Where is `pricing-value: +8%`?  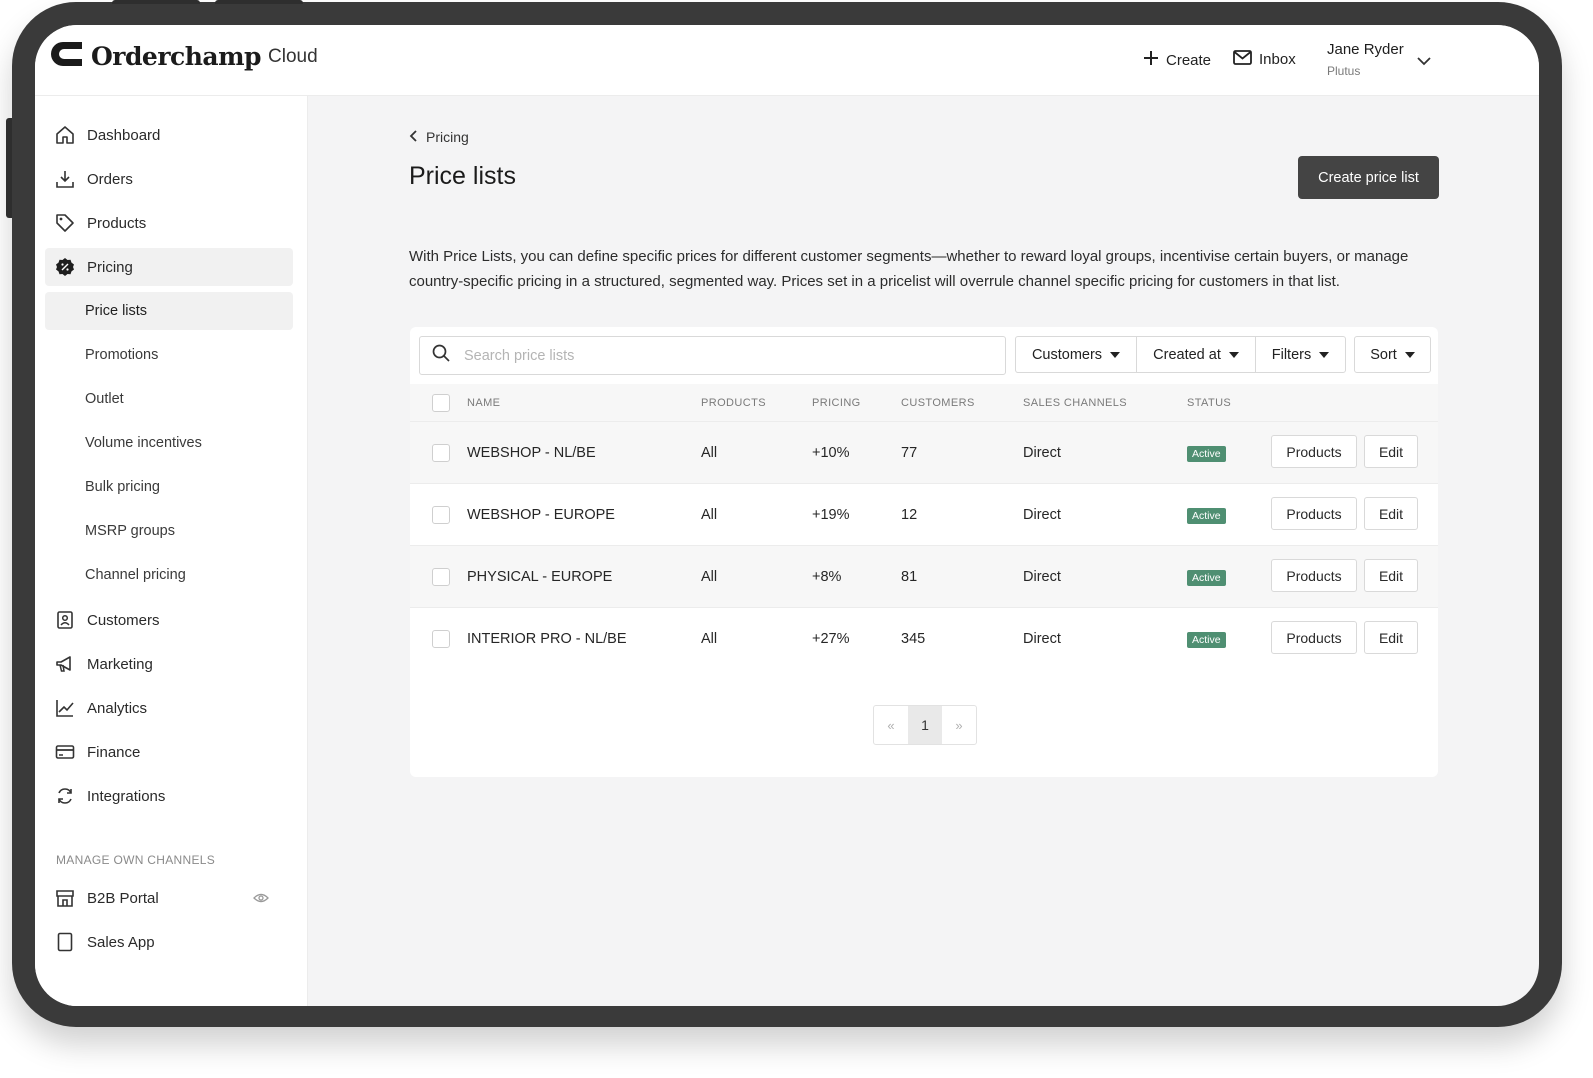 pricing-value: +8% is located at coordinates (827, 577).